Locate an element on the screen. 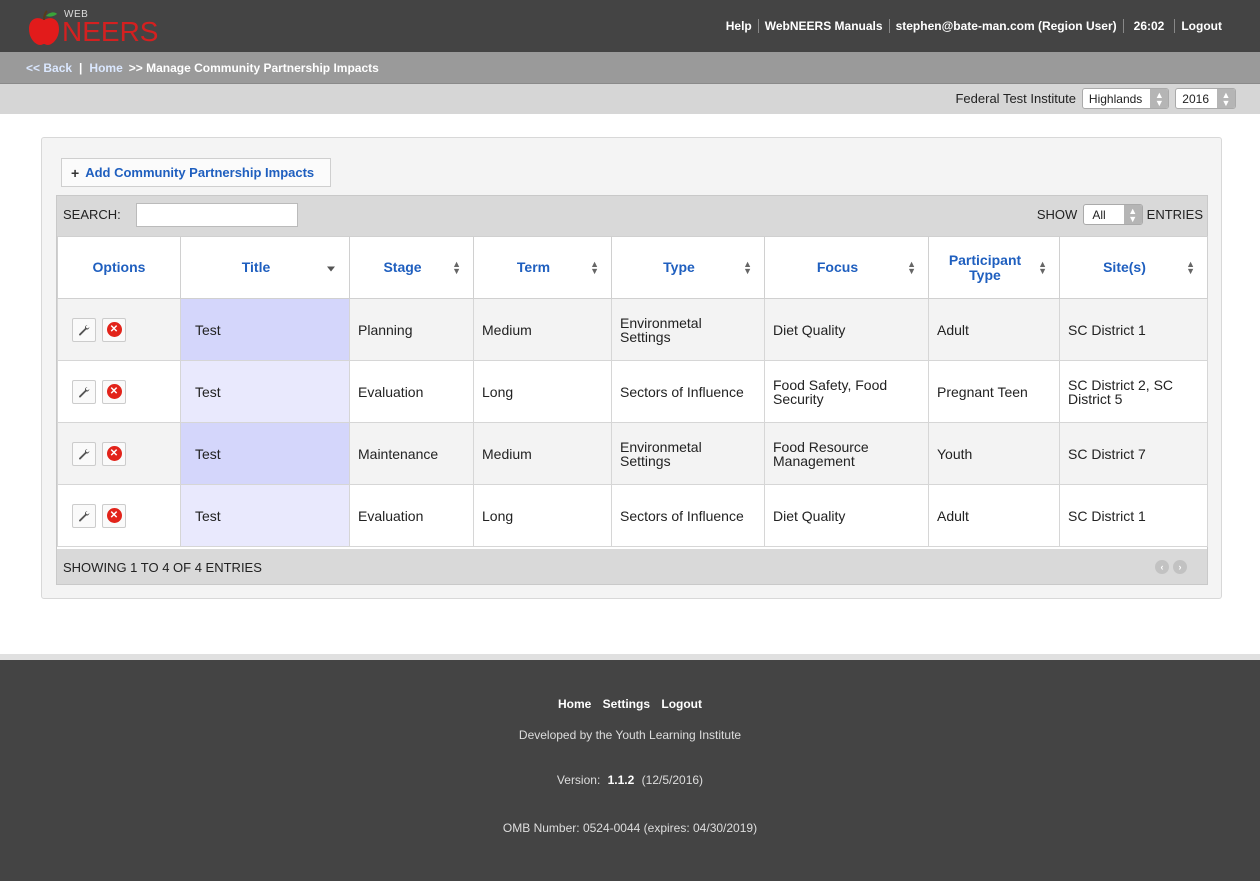 This screenshot has width=1260, height=881. show-label: SHOW is located at coordinates (1057, 214).